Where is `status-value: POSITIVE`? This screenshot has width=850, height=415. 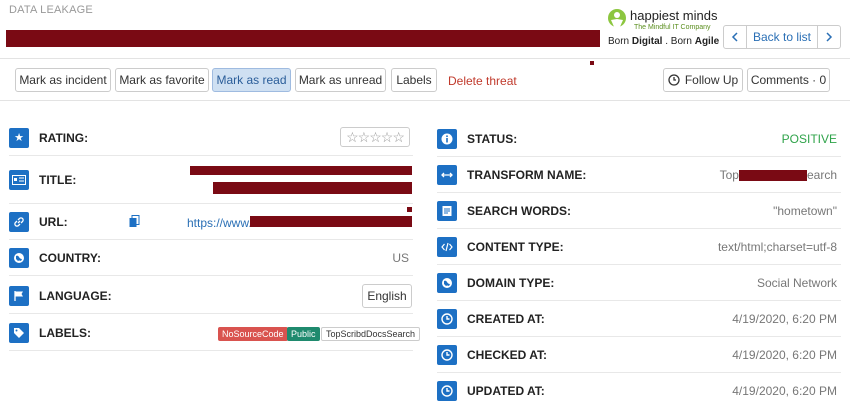 status-value: POSITIVE is located at coordinates (809, 138).